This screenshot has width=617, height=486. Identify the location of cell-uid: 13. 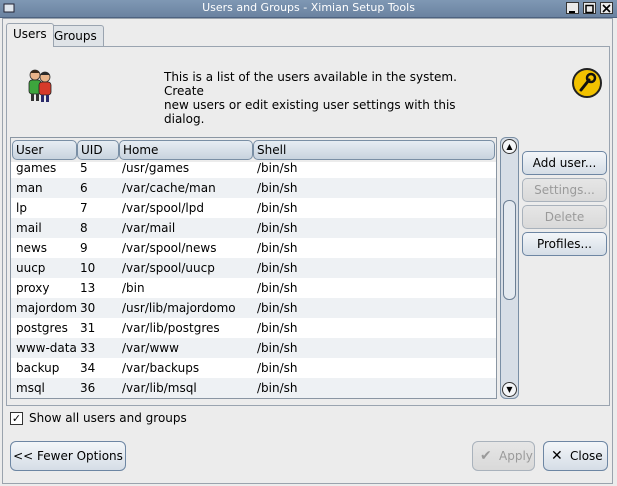
(88, 288).